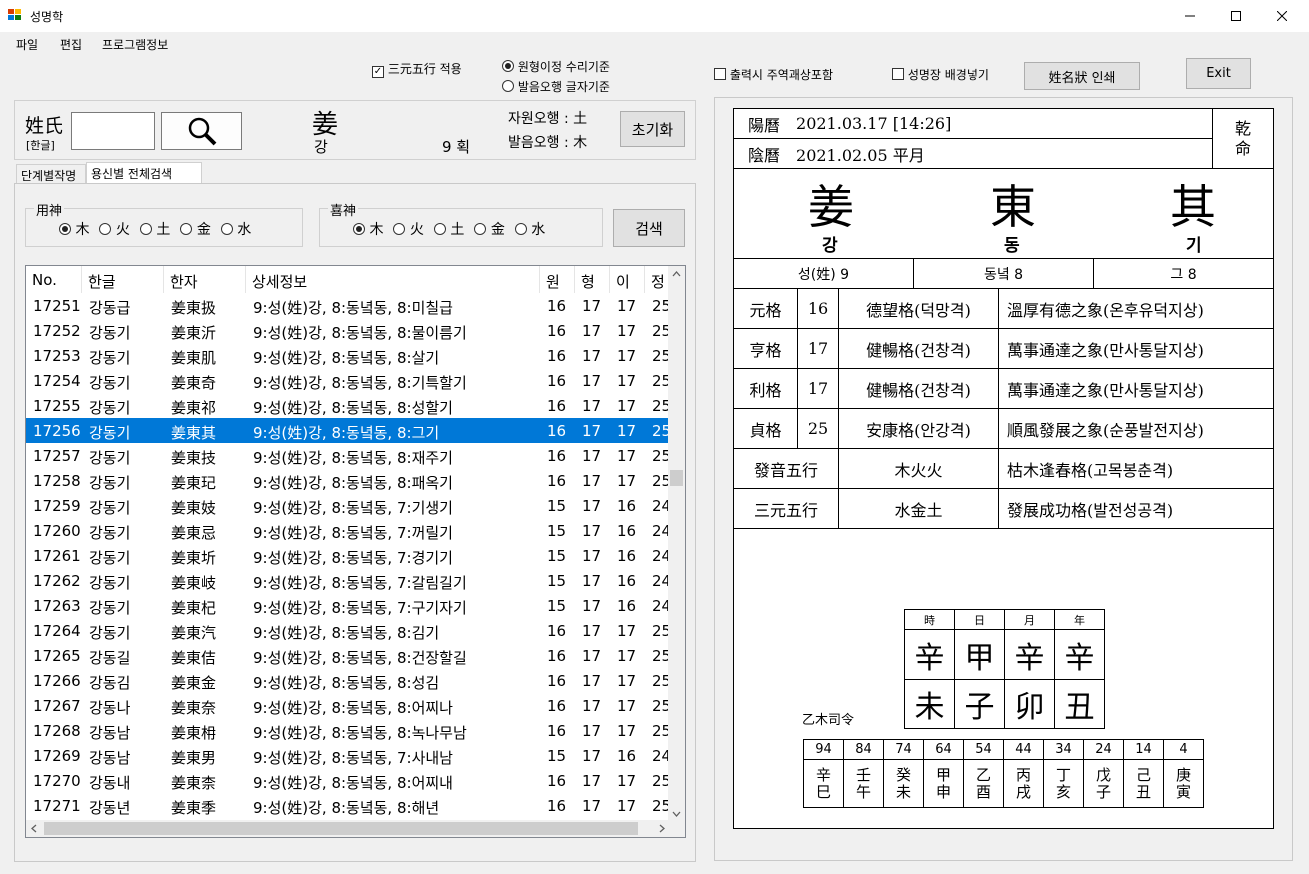 Image resolution: width=1309 pixels, height=874 pixels. Describe the element at coordinates (1082, 76) in the screenshot. I see `print-button: 姓名狀 인쇄` at that location.